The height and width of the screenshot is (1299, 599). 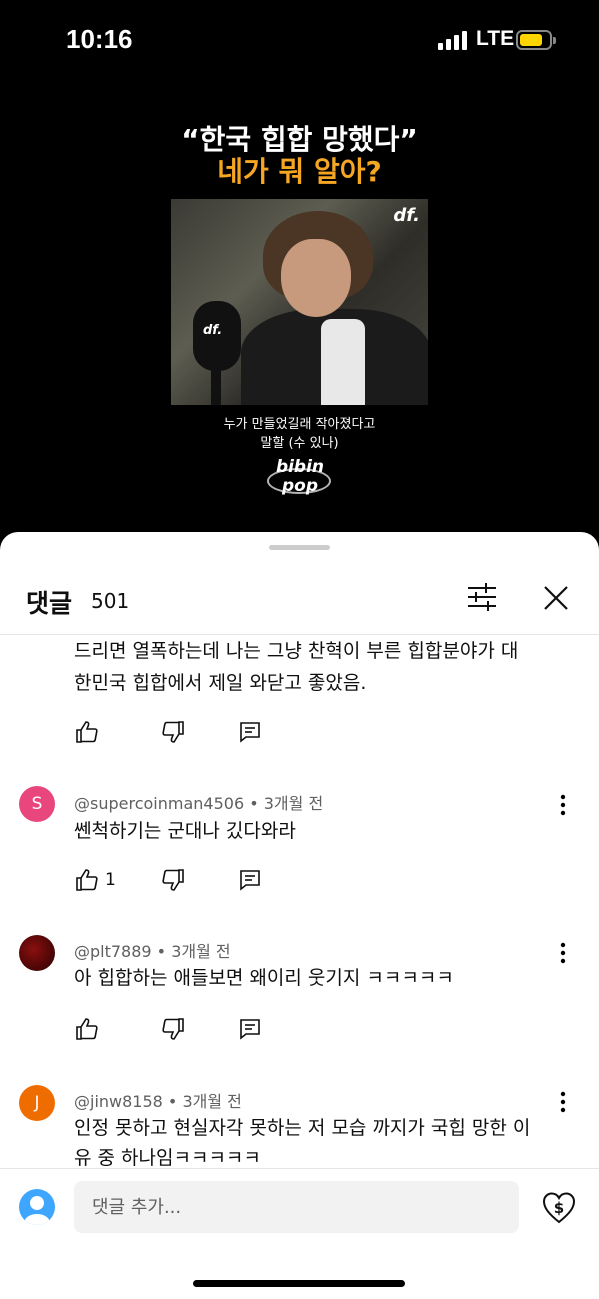 I want to click on comments-header: 댓글 501, so click(x=299, y=599).